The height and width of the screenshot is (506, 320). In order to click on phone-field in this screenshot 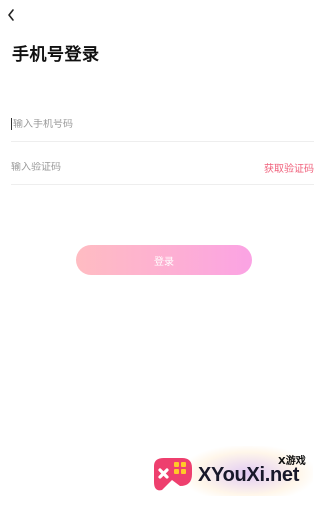, I will do `click(162, 124)`.